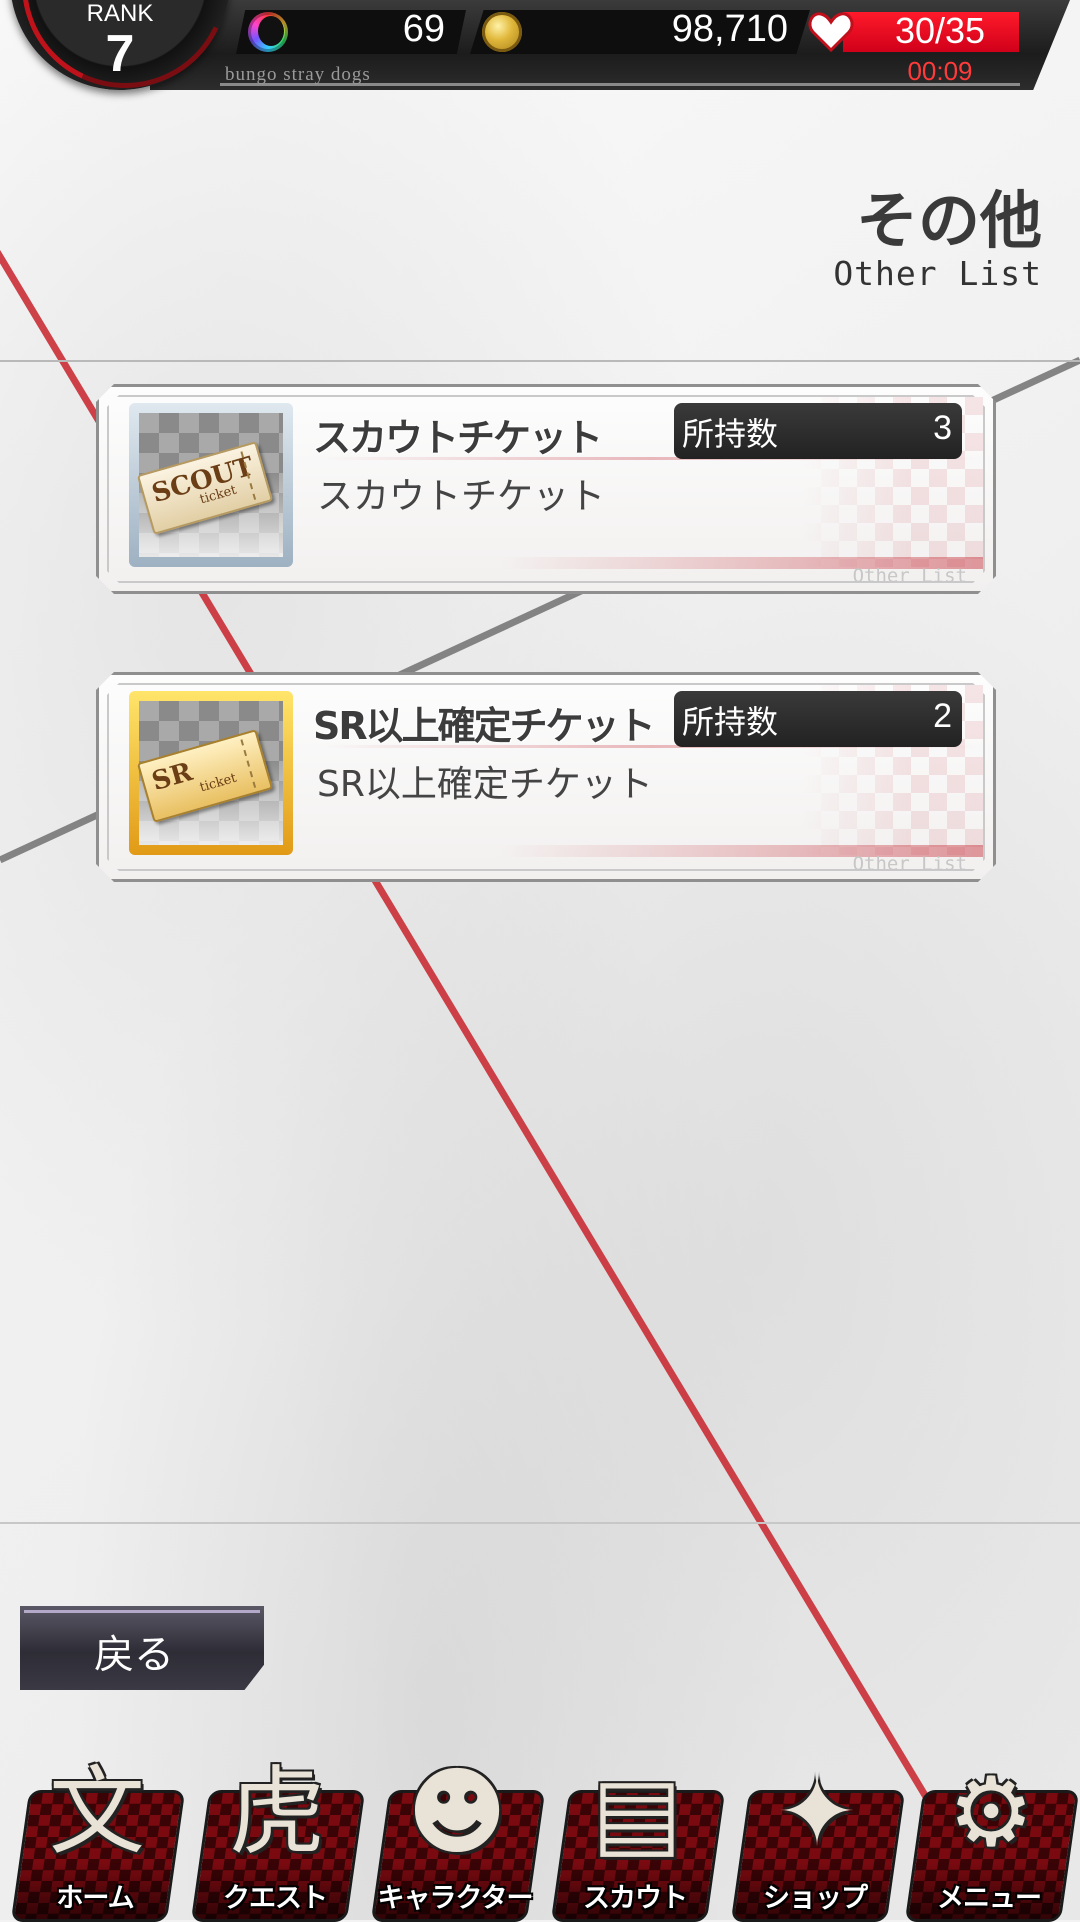 The width and height of the screenshot is (1080, 1922). I want to click on ap-heart-icon, so click(831, 32).